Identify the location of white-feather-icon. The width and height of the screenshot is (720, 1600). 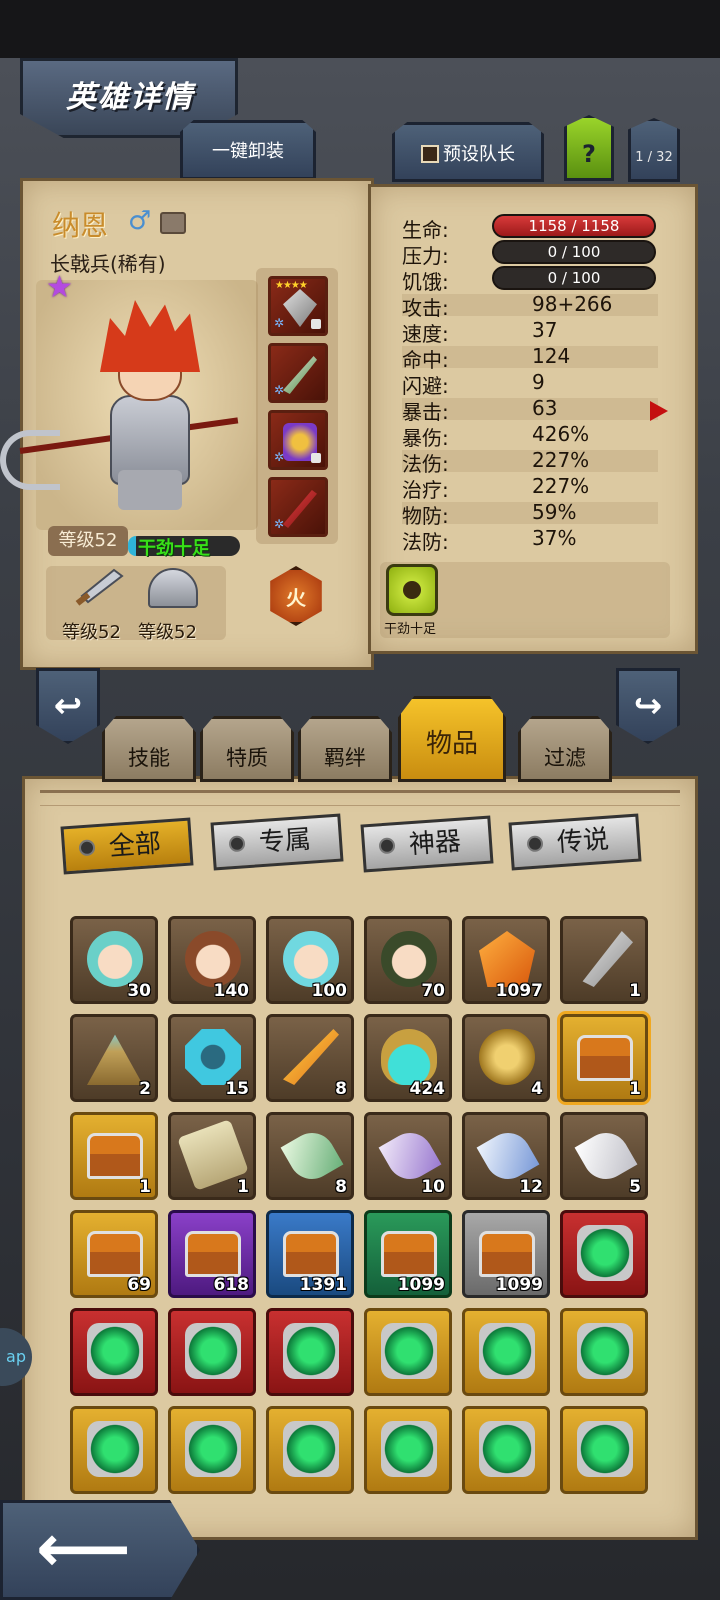
(606, 1156).